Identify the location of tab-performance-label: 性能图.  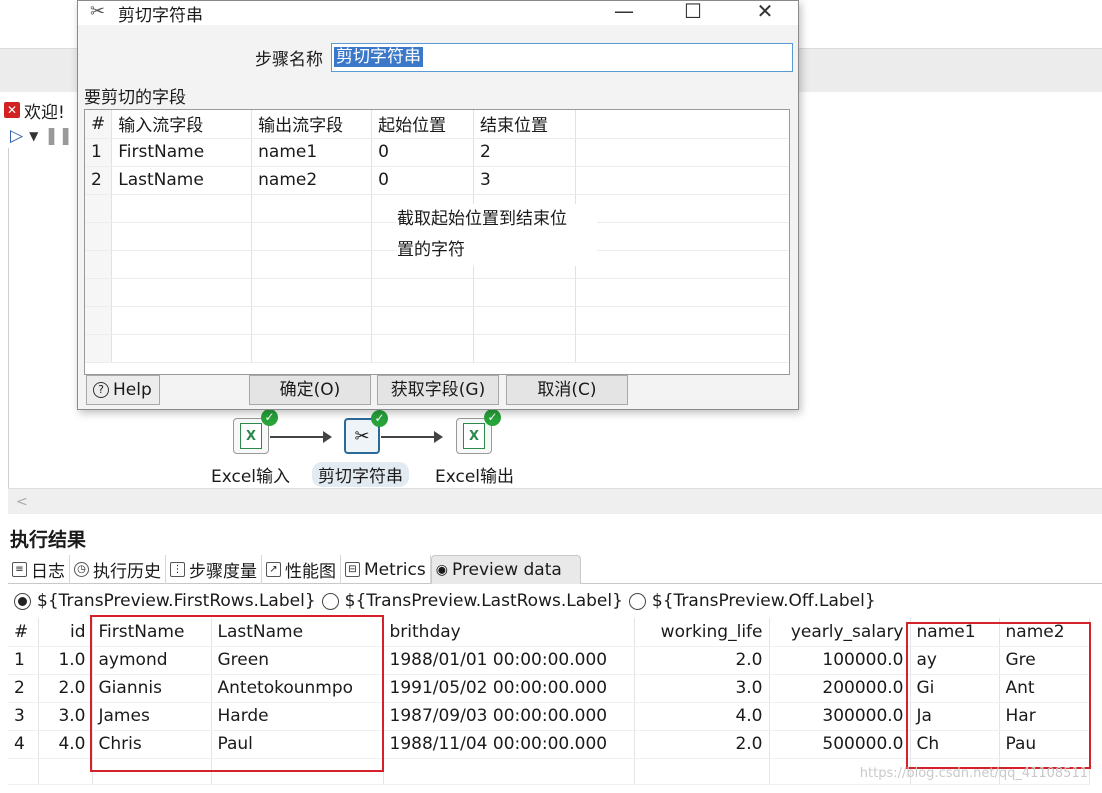
(310, 572).